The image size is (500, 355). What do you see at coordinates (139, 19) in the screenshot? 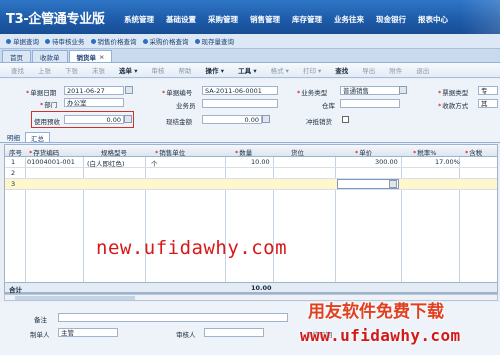
I see `nav-system: 系统管理` at bounding box center [139, 19].